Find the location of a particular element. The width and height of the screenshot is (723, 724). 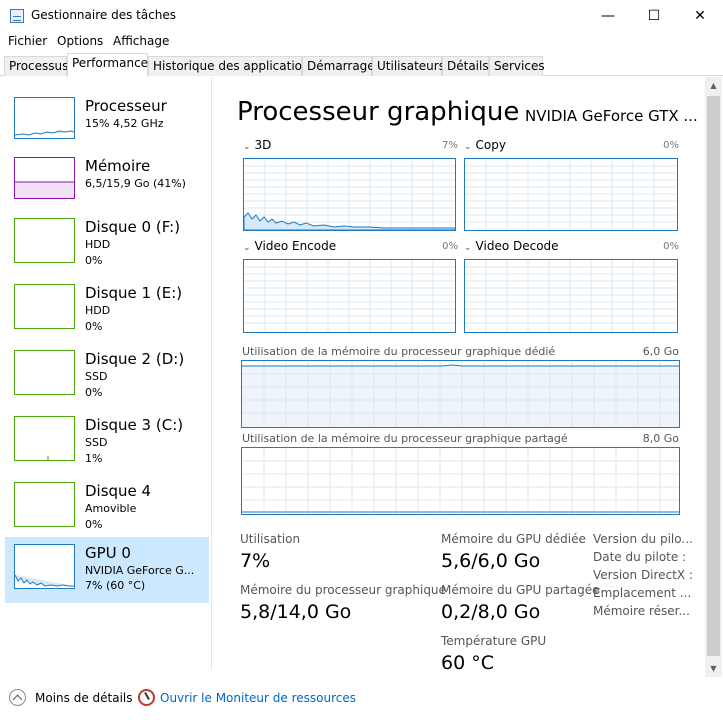

maximize-button: ☐ is located at coordinates (654, 16).